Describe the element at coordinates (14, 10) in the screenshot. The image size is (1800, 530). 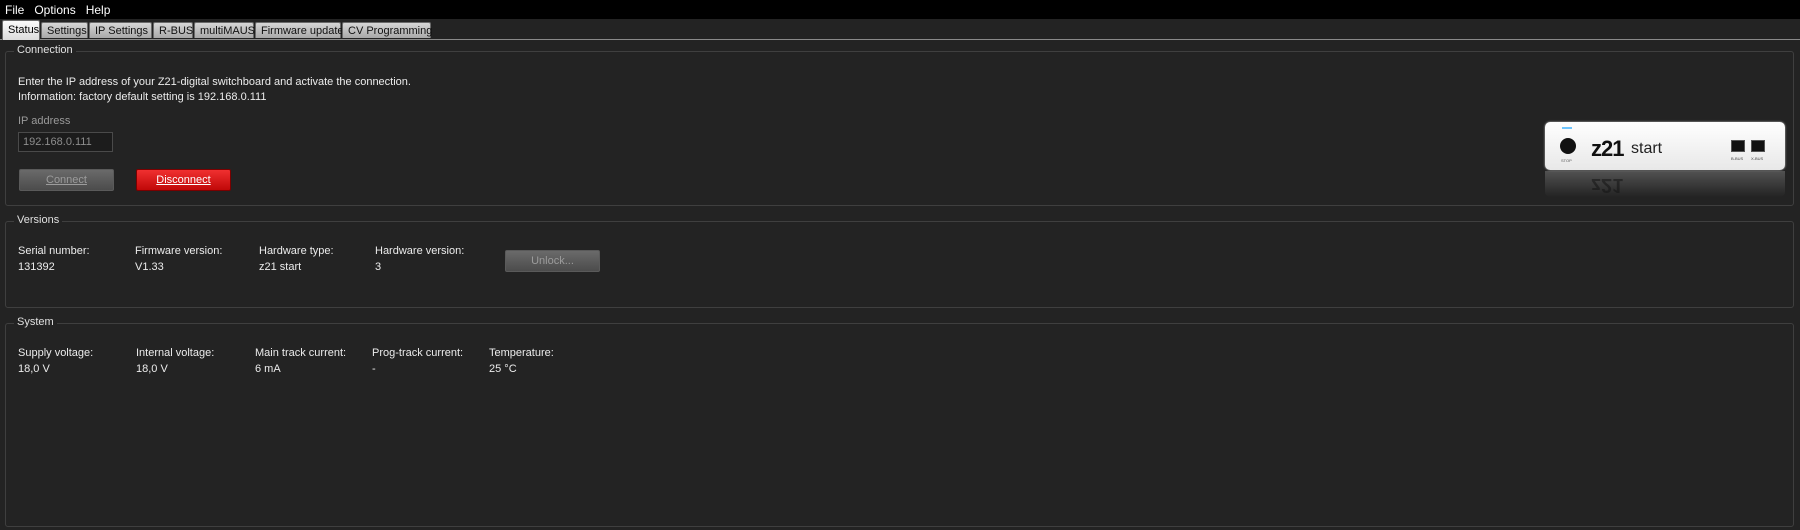
I see `menu-file: File` at that location.